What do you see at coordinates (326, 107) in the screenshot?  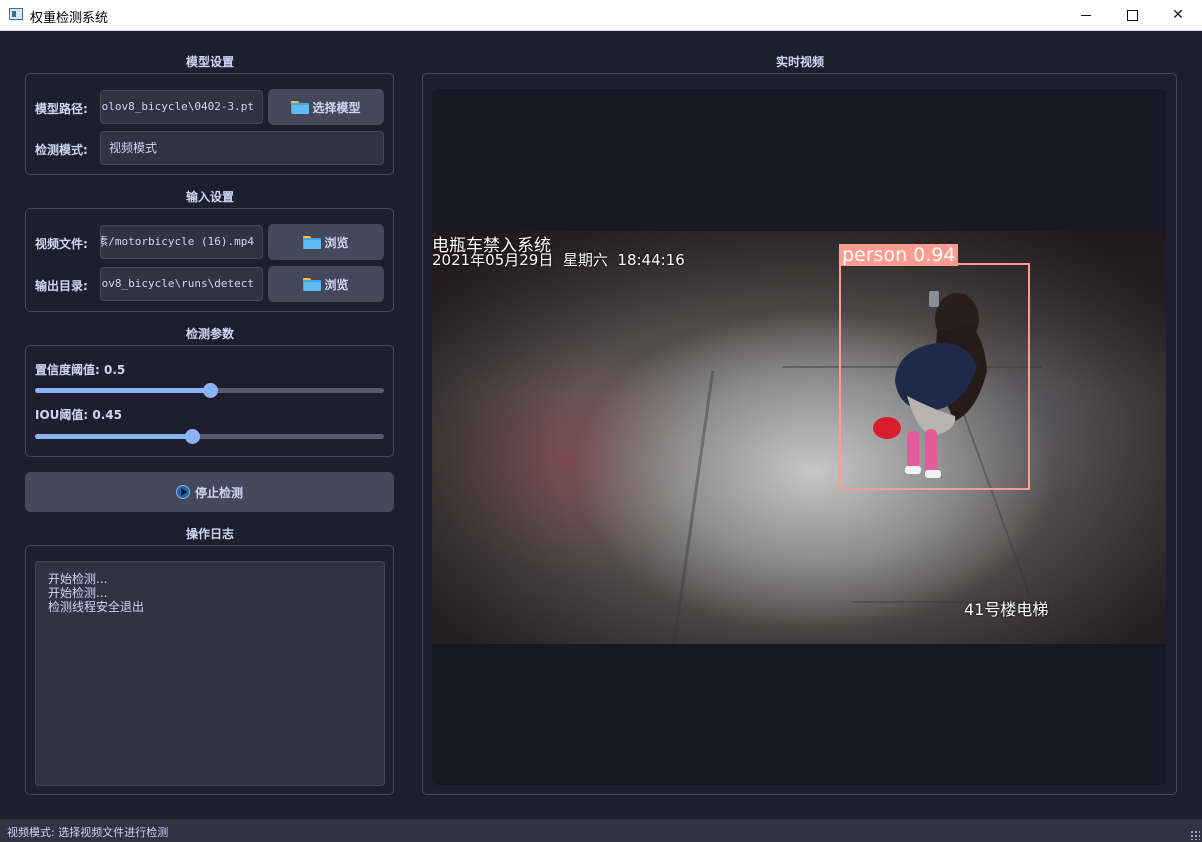 I see `select-model-button: 选择模型` at bounding box center [326, 107].